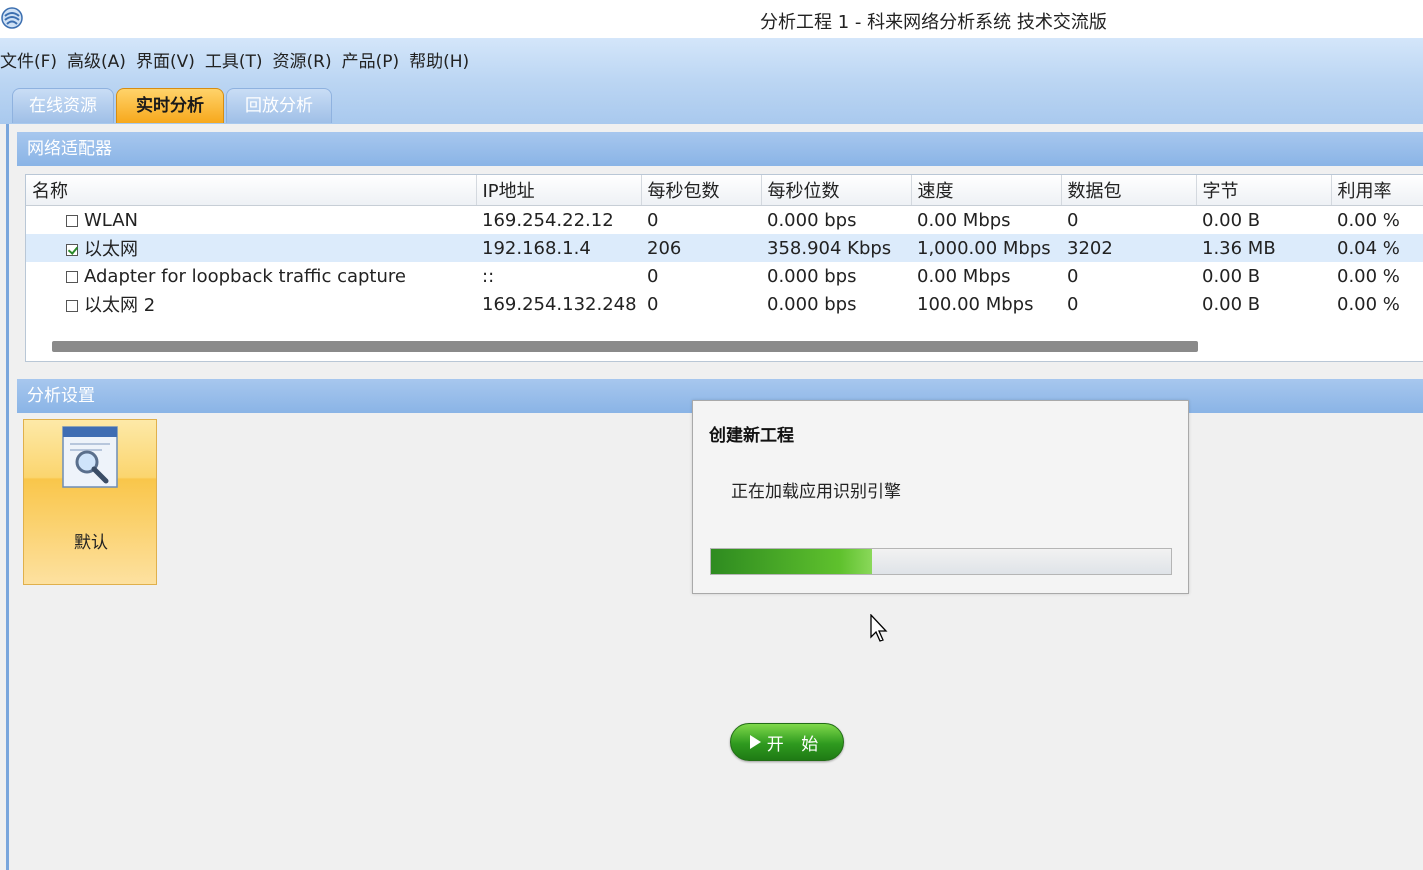 The image size is (1423, 870). I want to click on adapters-section-header: 网络适配器, so click(720, 149).